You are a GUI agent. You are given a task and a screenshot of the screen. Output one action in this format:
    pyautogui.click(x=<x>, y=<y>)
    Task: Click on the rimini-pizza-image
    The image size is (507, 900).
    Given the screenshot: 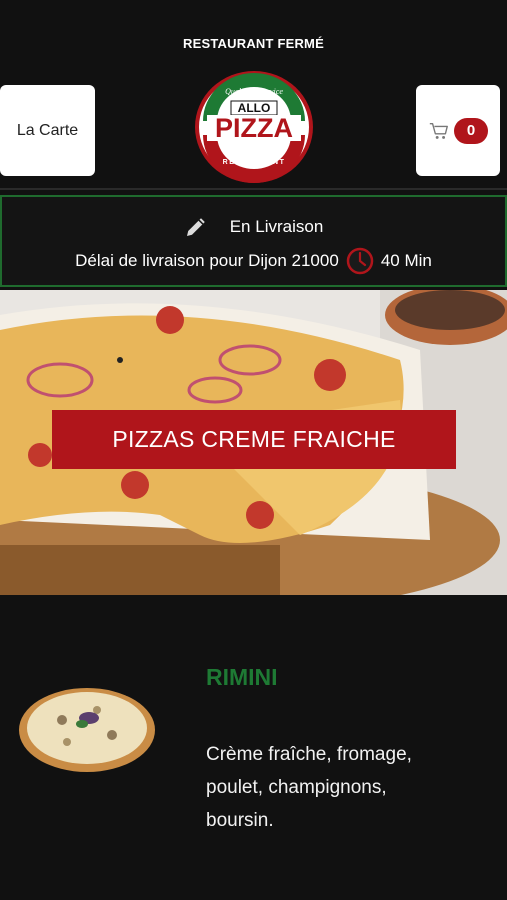 What is the action you would take?
    pyautogui.click(x=87, y=727)
    